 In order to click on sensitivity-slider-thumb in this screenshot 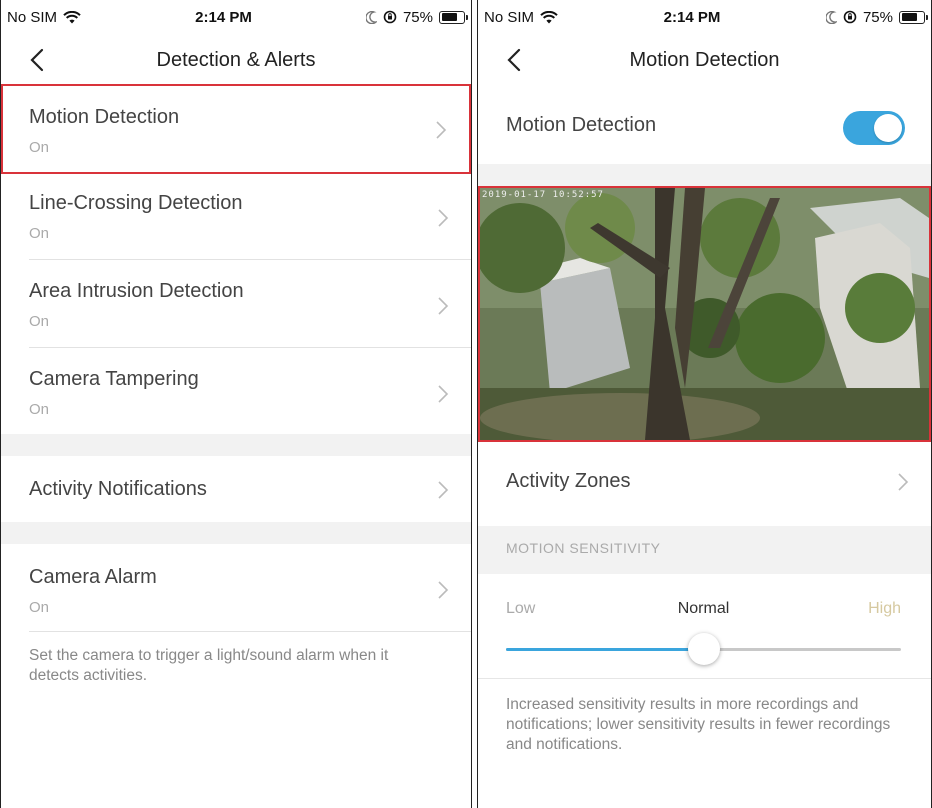, I will do `click(703, 649)`.